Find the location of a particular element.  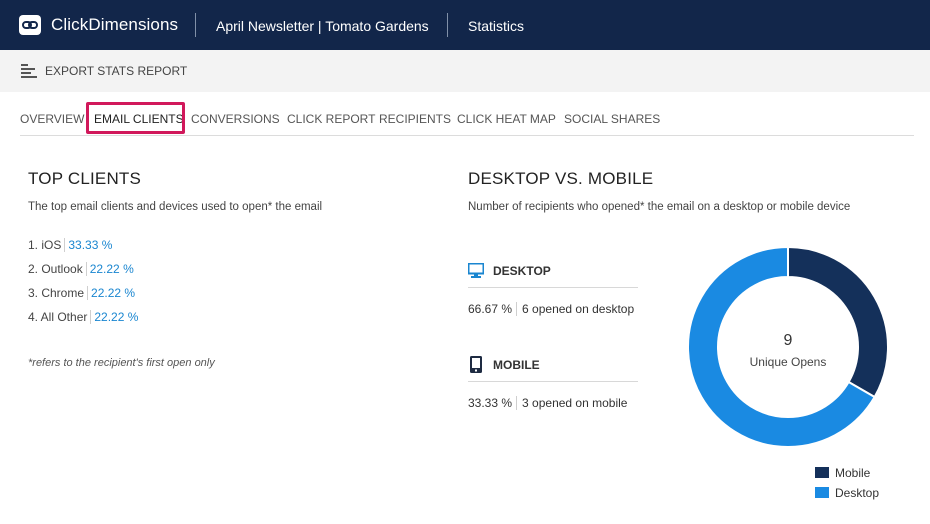

statistics-link: Statistics is located at coordinates (496, 26).